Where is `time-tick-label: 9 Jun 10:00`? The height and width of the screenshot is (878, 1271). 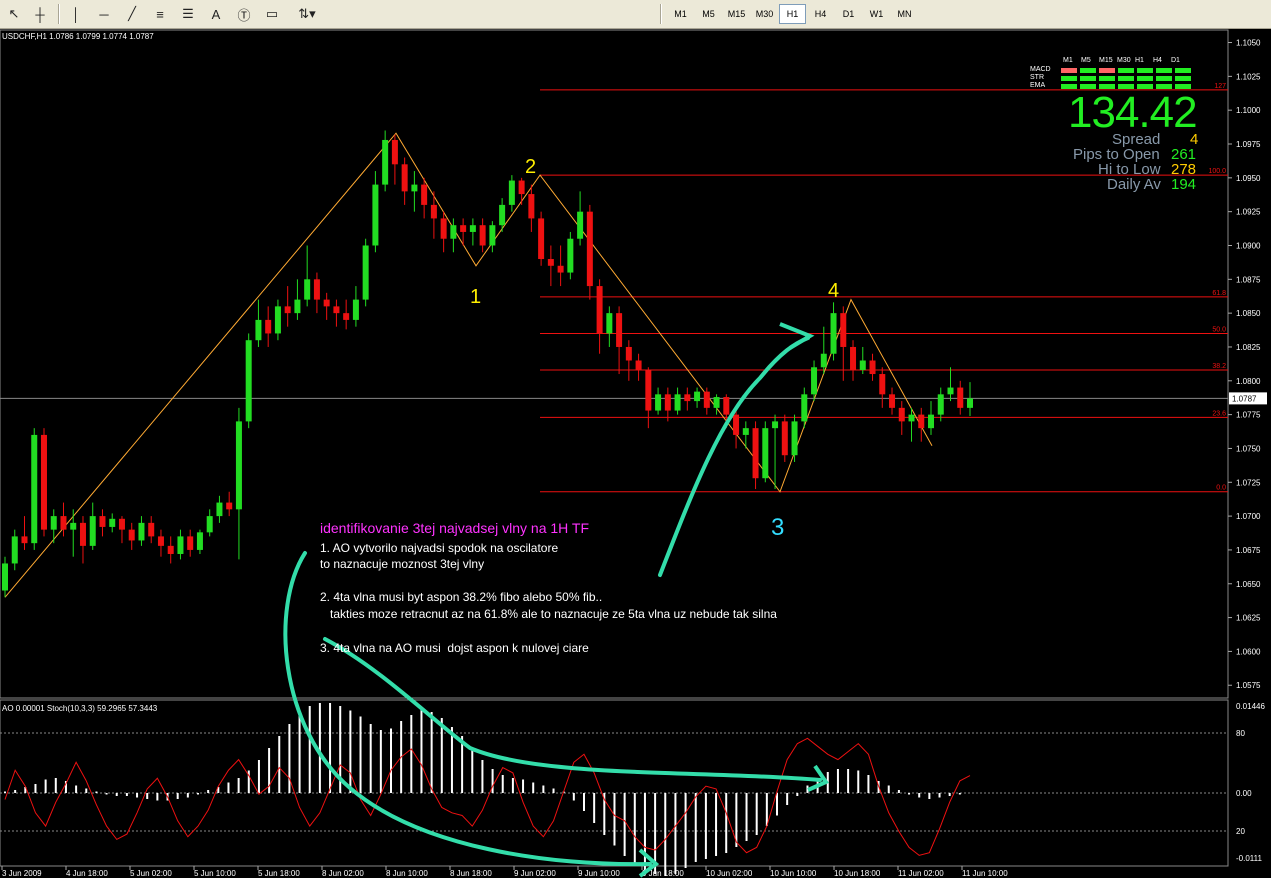
time-tick-label: 9 Jun 10:00 is located at coordinates (599, 873).